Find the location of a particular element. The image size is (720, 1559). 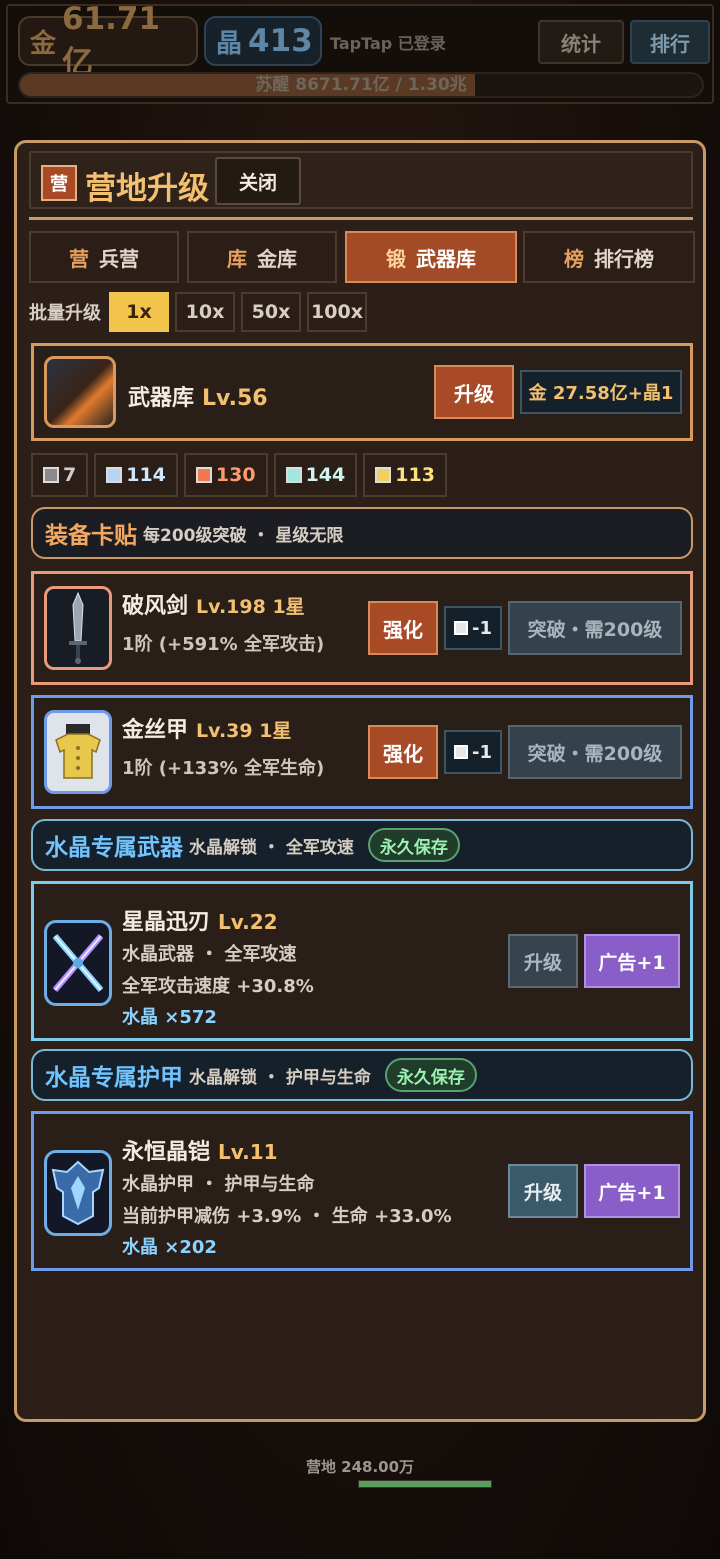

login-status: TapTap 已登录 is located at coordinates (388, 43).